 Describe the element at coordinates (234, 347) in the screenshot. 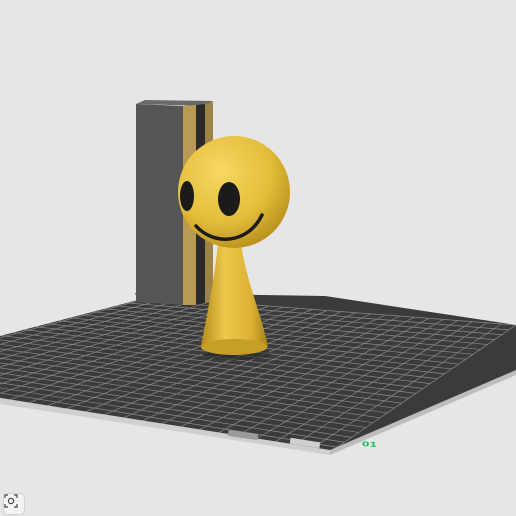

I see `figure-base-rim` at that location.